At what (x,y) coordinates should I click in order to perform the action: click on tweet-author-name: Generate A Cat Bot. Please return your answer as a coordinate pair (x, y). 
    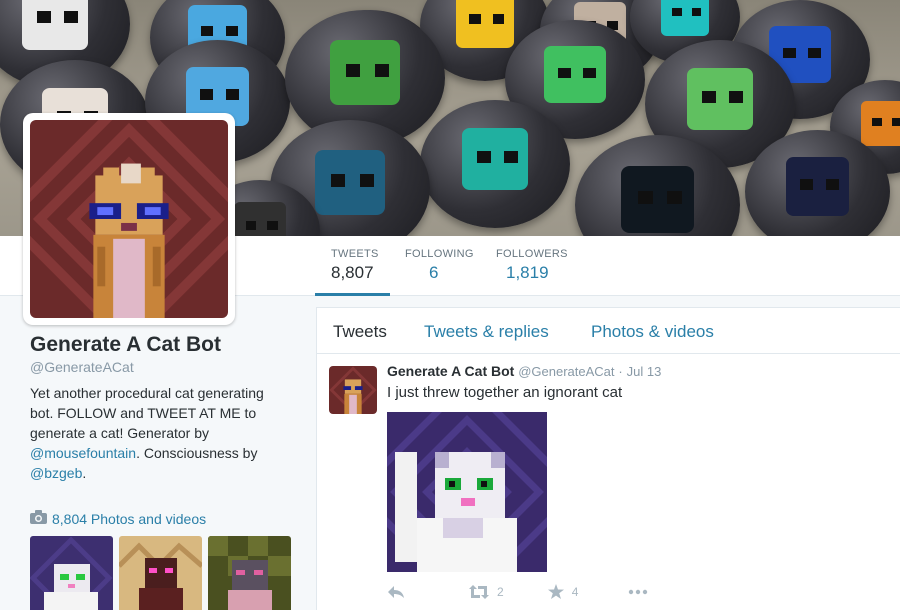
    Looking at the image, I should click on (450, 371).